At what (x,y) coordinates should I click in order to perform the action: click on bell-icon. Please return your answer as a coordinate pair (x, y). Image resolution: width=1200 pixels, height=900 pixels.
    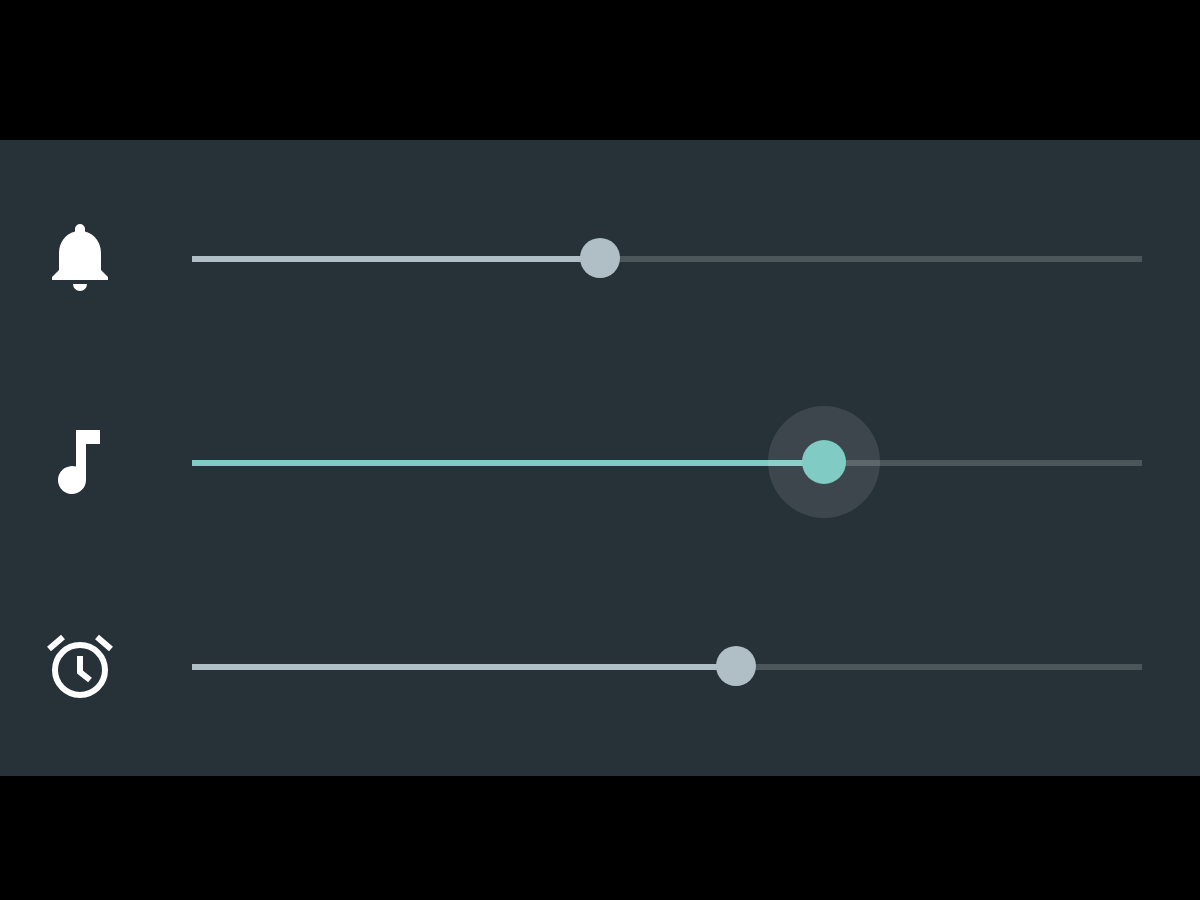
    Looking at the image, I should click on (80, 258).